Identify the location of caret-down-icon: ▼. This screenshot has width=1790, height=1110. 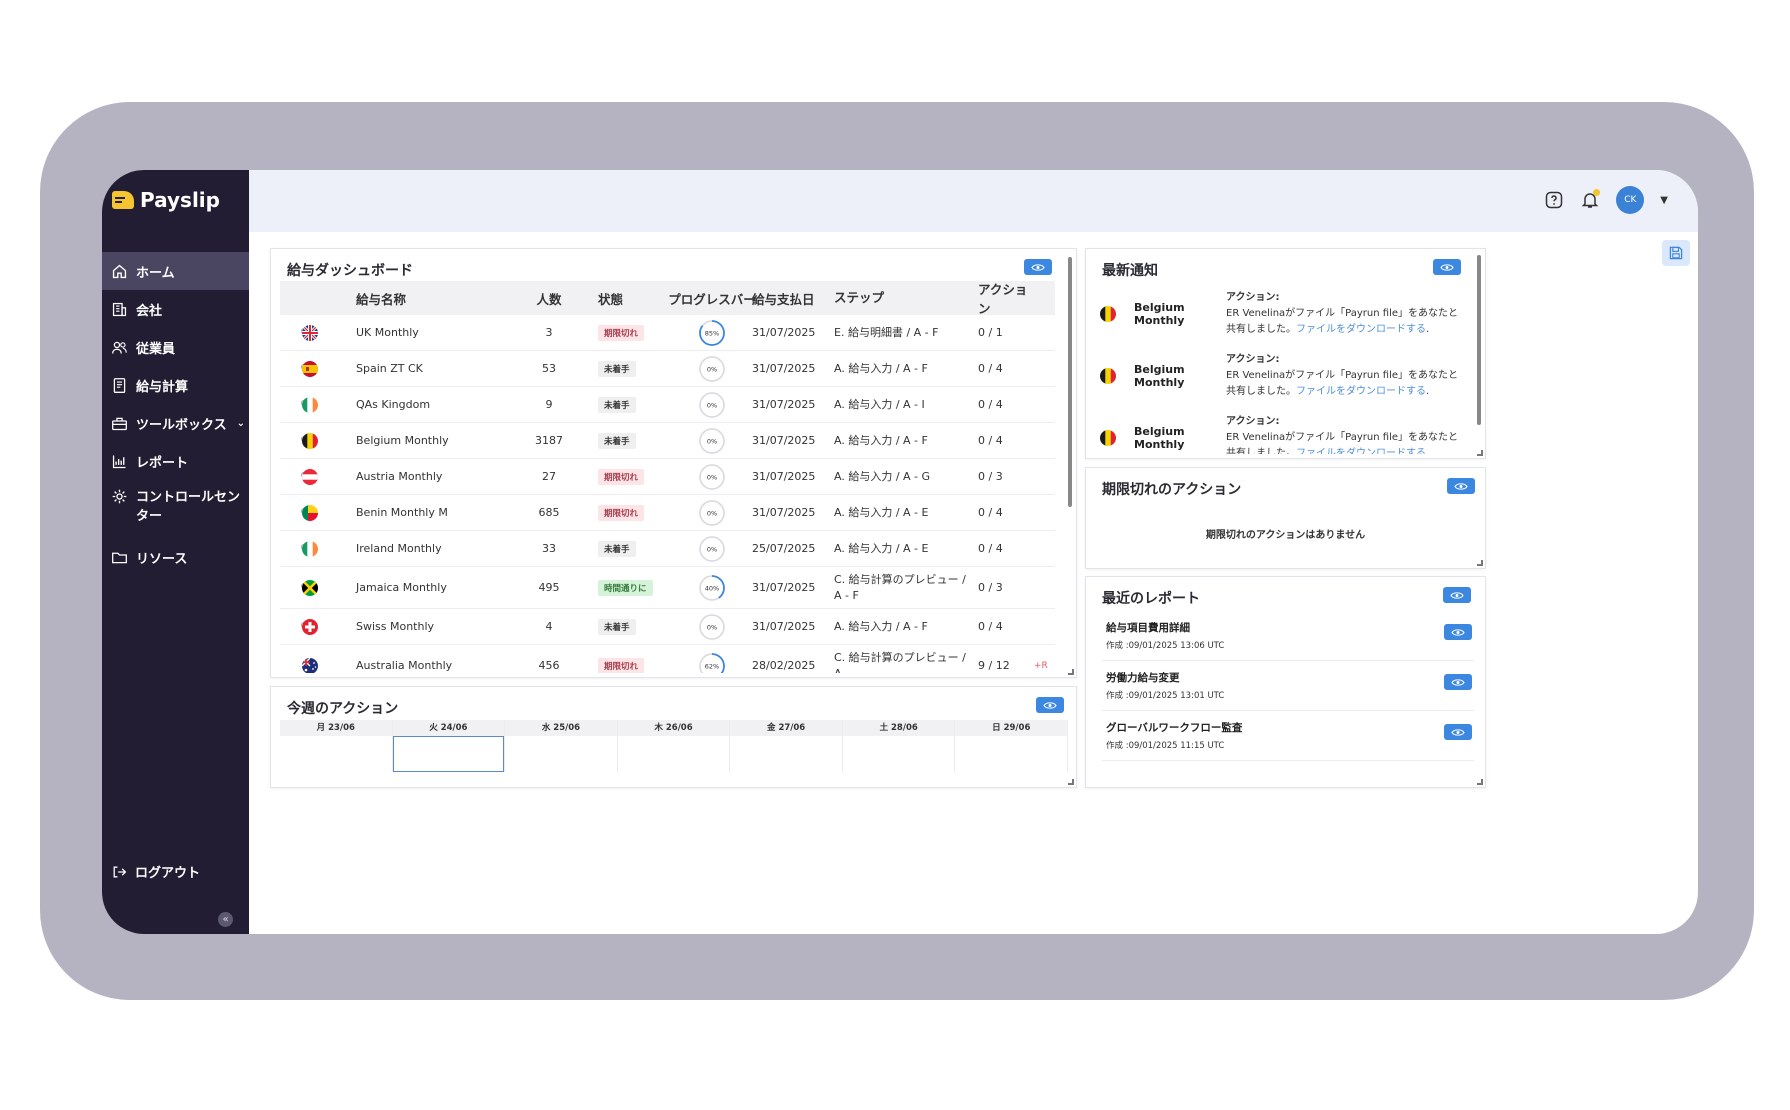
(1664, 200).